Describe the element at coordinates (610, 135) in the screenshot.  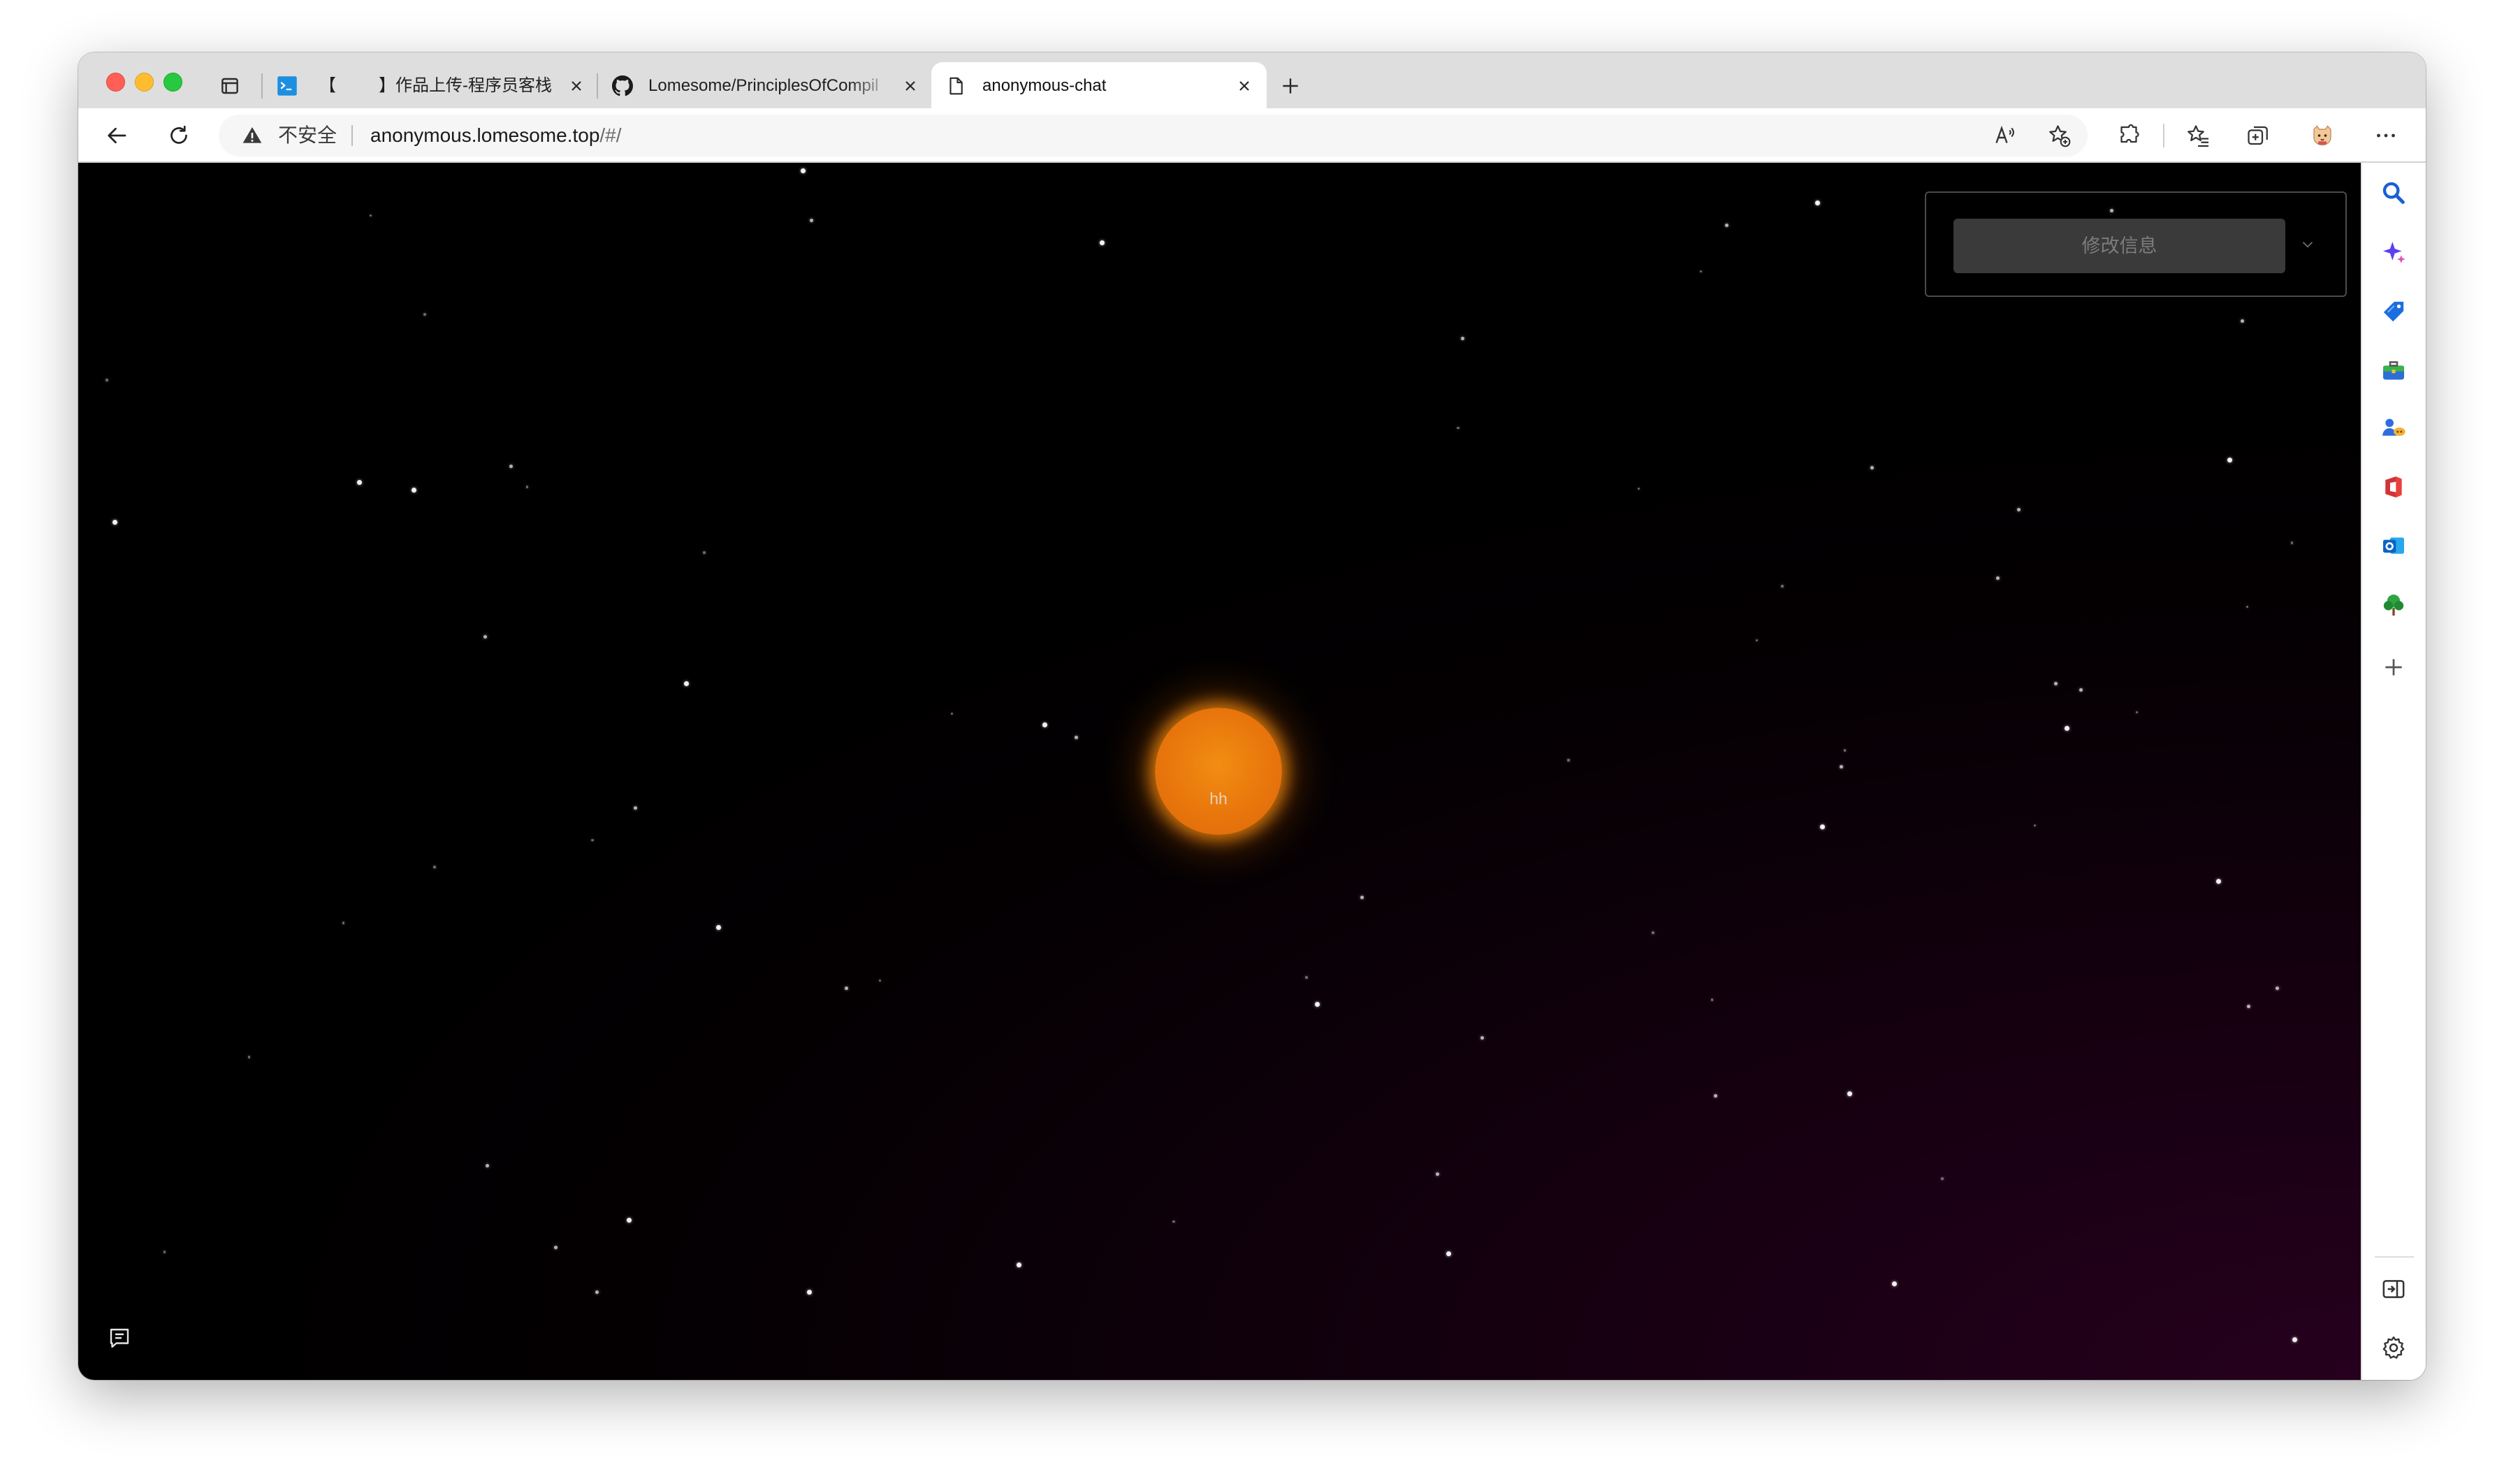
I see `url-path: /#/` at that location.